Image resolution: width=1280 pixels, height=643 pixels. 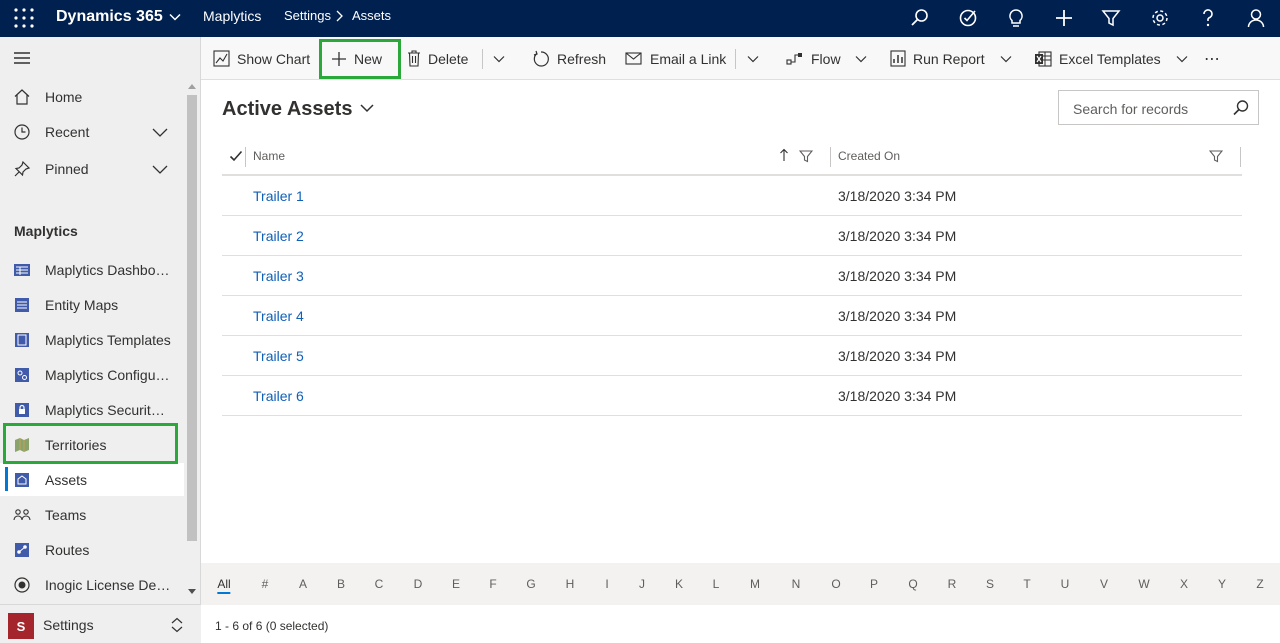 I want to click on jump-i: I, so click(x=606, y=584).